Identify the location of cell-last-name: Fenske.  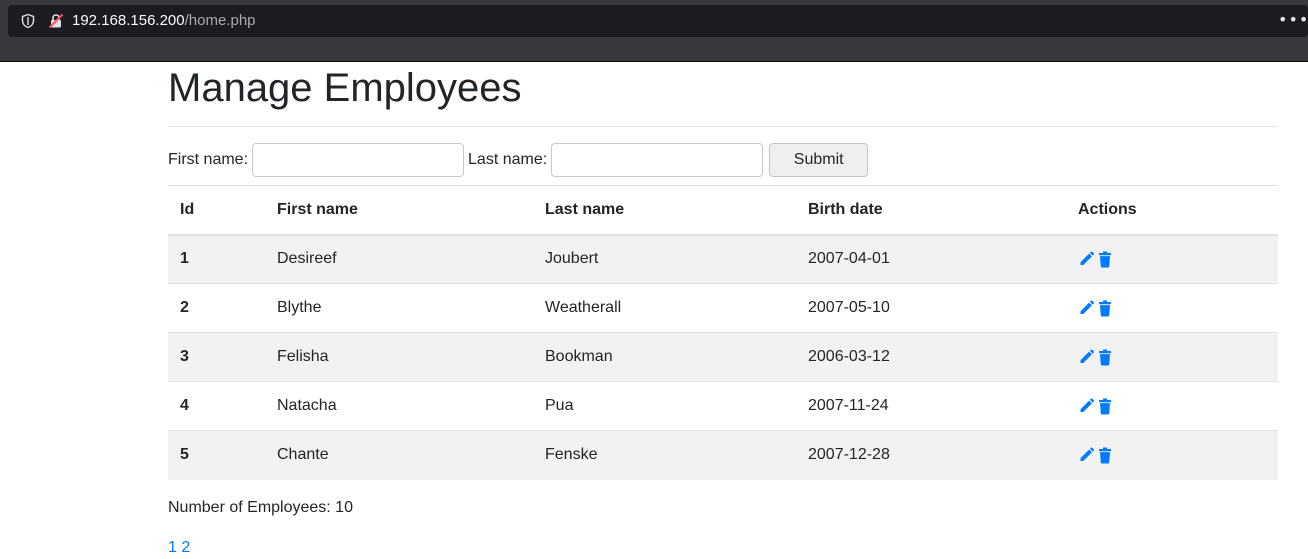
(571, 455).